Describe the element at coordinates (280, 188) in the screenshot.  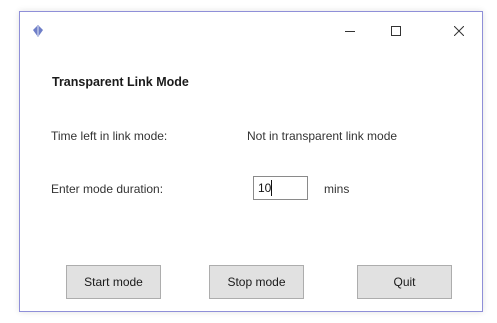
I see `duration-input` at that location.